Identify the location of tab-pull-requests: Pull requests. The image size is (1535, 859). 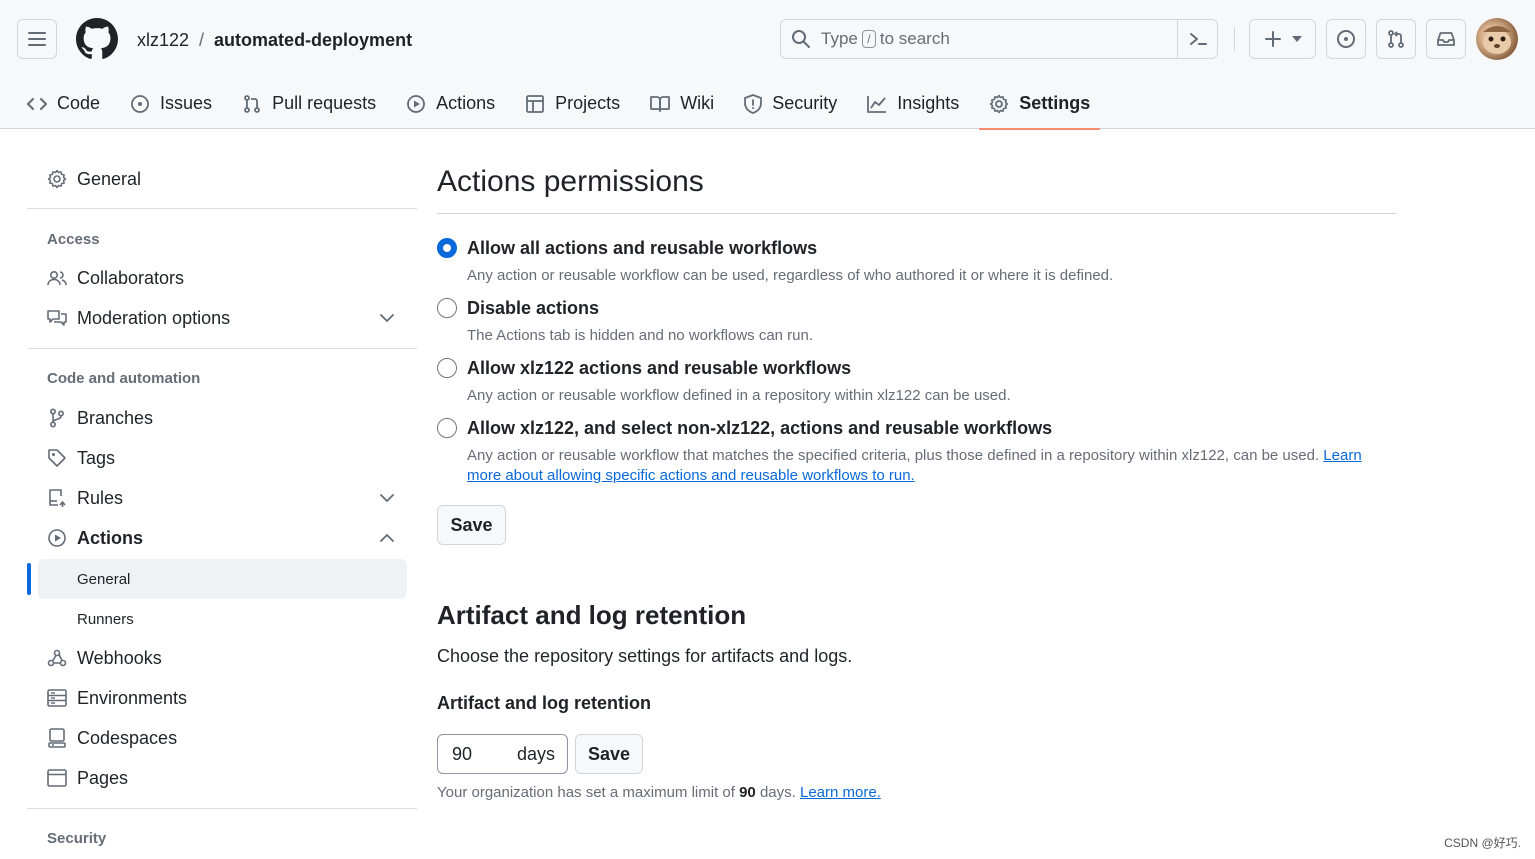
(309, 103).